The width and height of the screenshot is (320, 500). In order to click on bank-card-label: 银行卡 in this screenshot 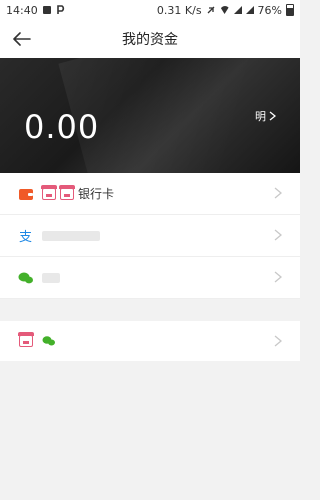, I will do `click(96, 194)`.